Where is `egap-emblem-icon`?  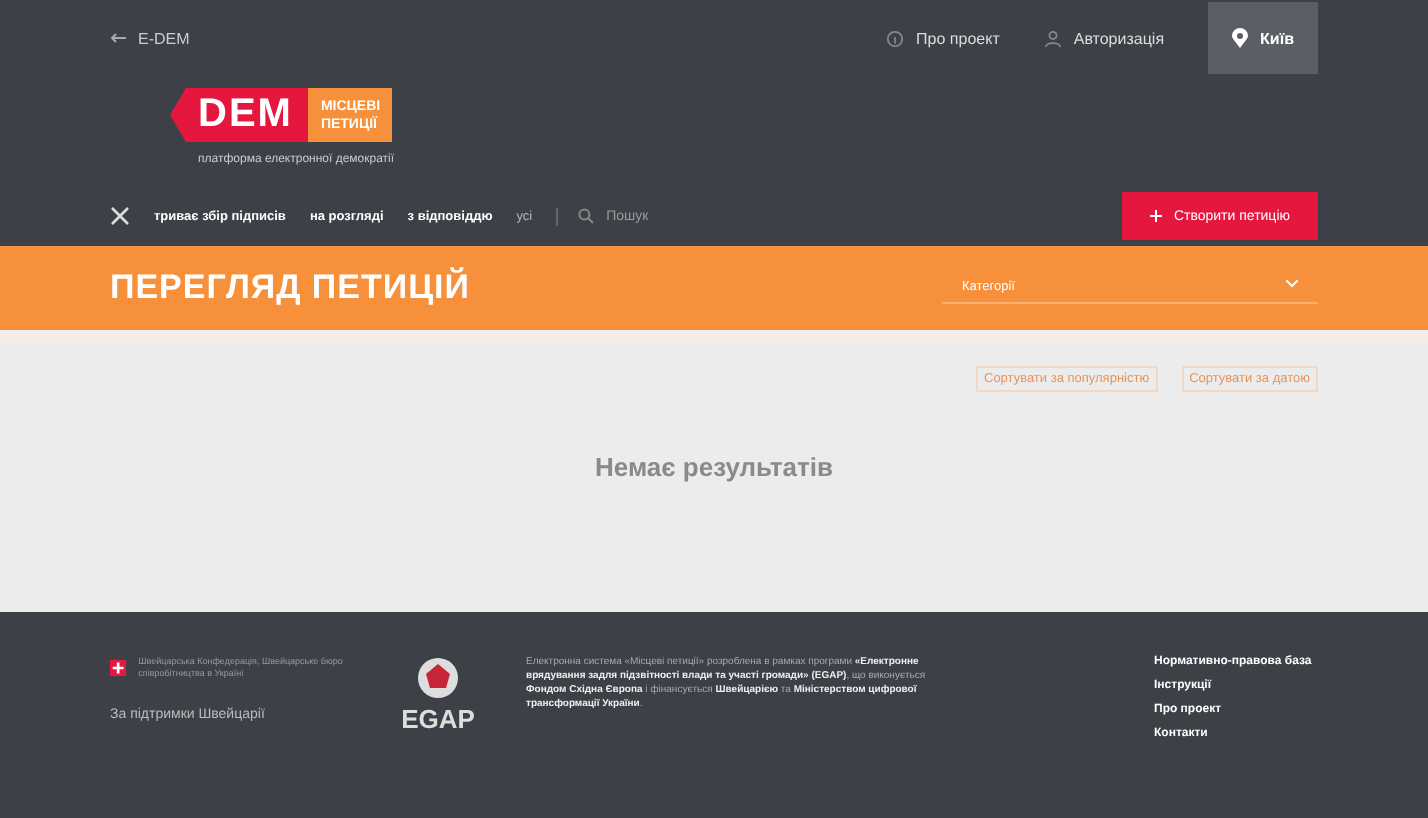
egap-emblem-icon is located at coordinates (438, 678).